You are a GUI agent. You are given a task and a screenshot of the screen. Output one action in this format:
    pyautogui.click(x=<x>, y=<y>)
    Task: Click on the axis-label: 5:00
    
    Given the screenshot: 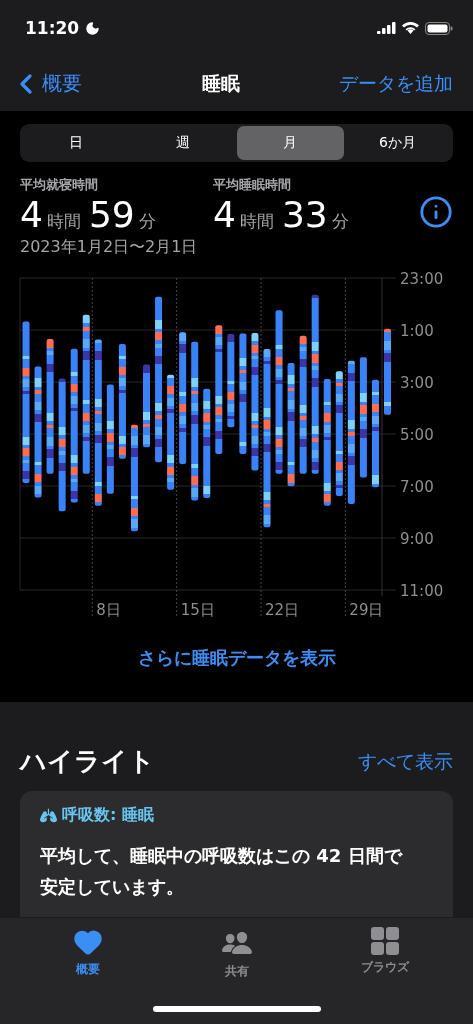 What is the action you would take?
    pyautogui.click(x=417, y=435)
    